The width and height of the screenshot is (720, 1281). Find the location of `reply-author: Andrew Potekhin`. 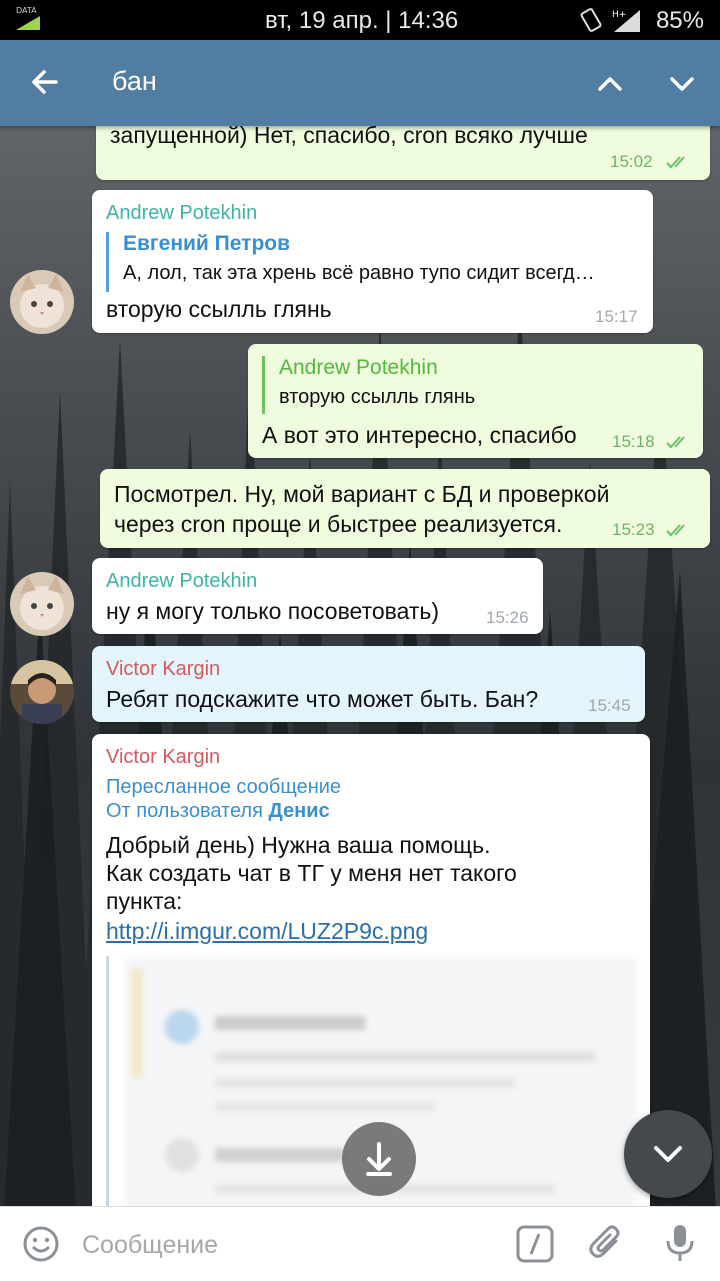

reply-author: Andrew Potekhin is located at coordinates (358, 367).